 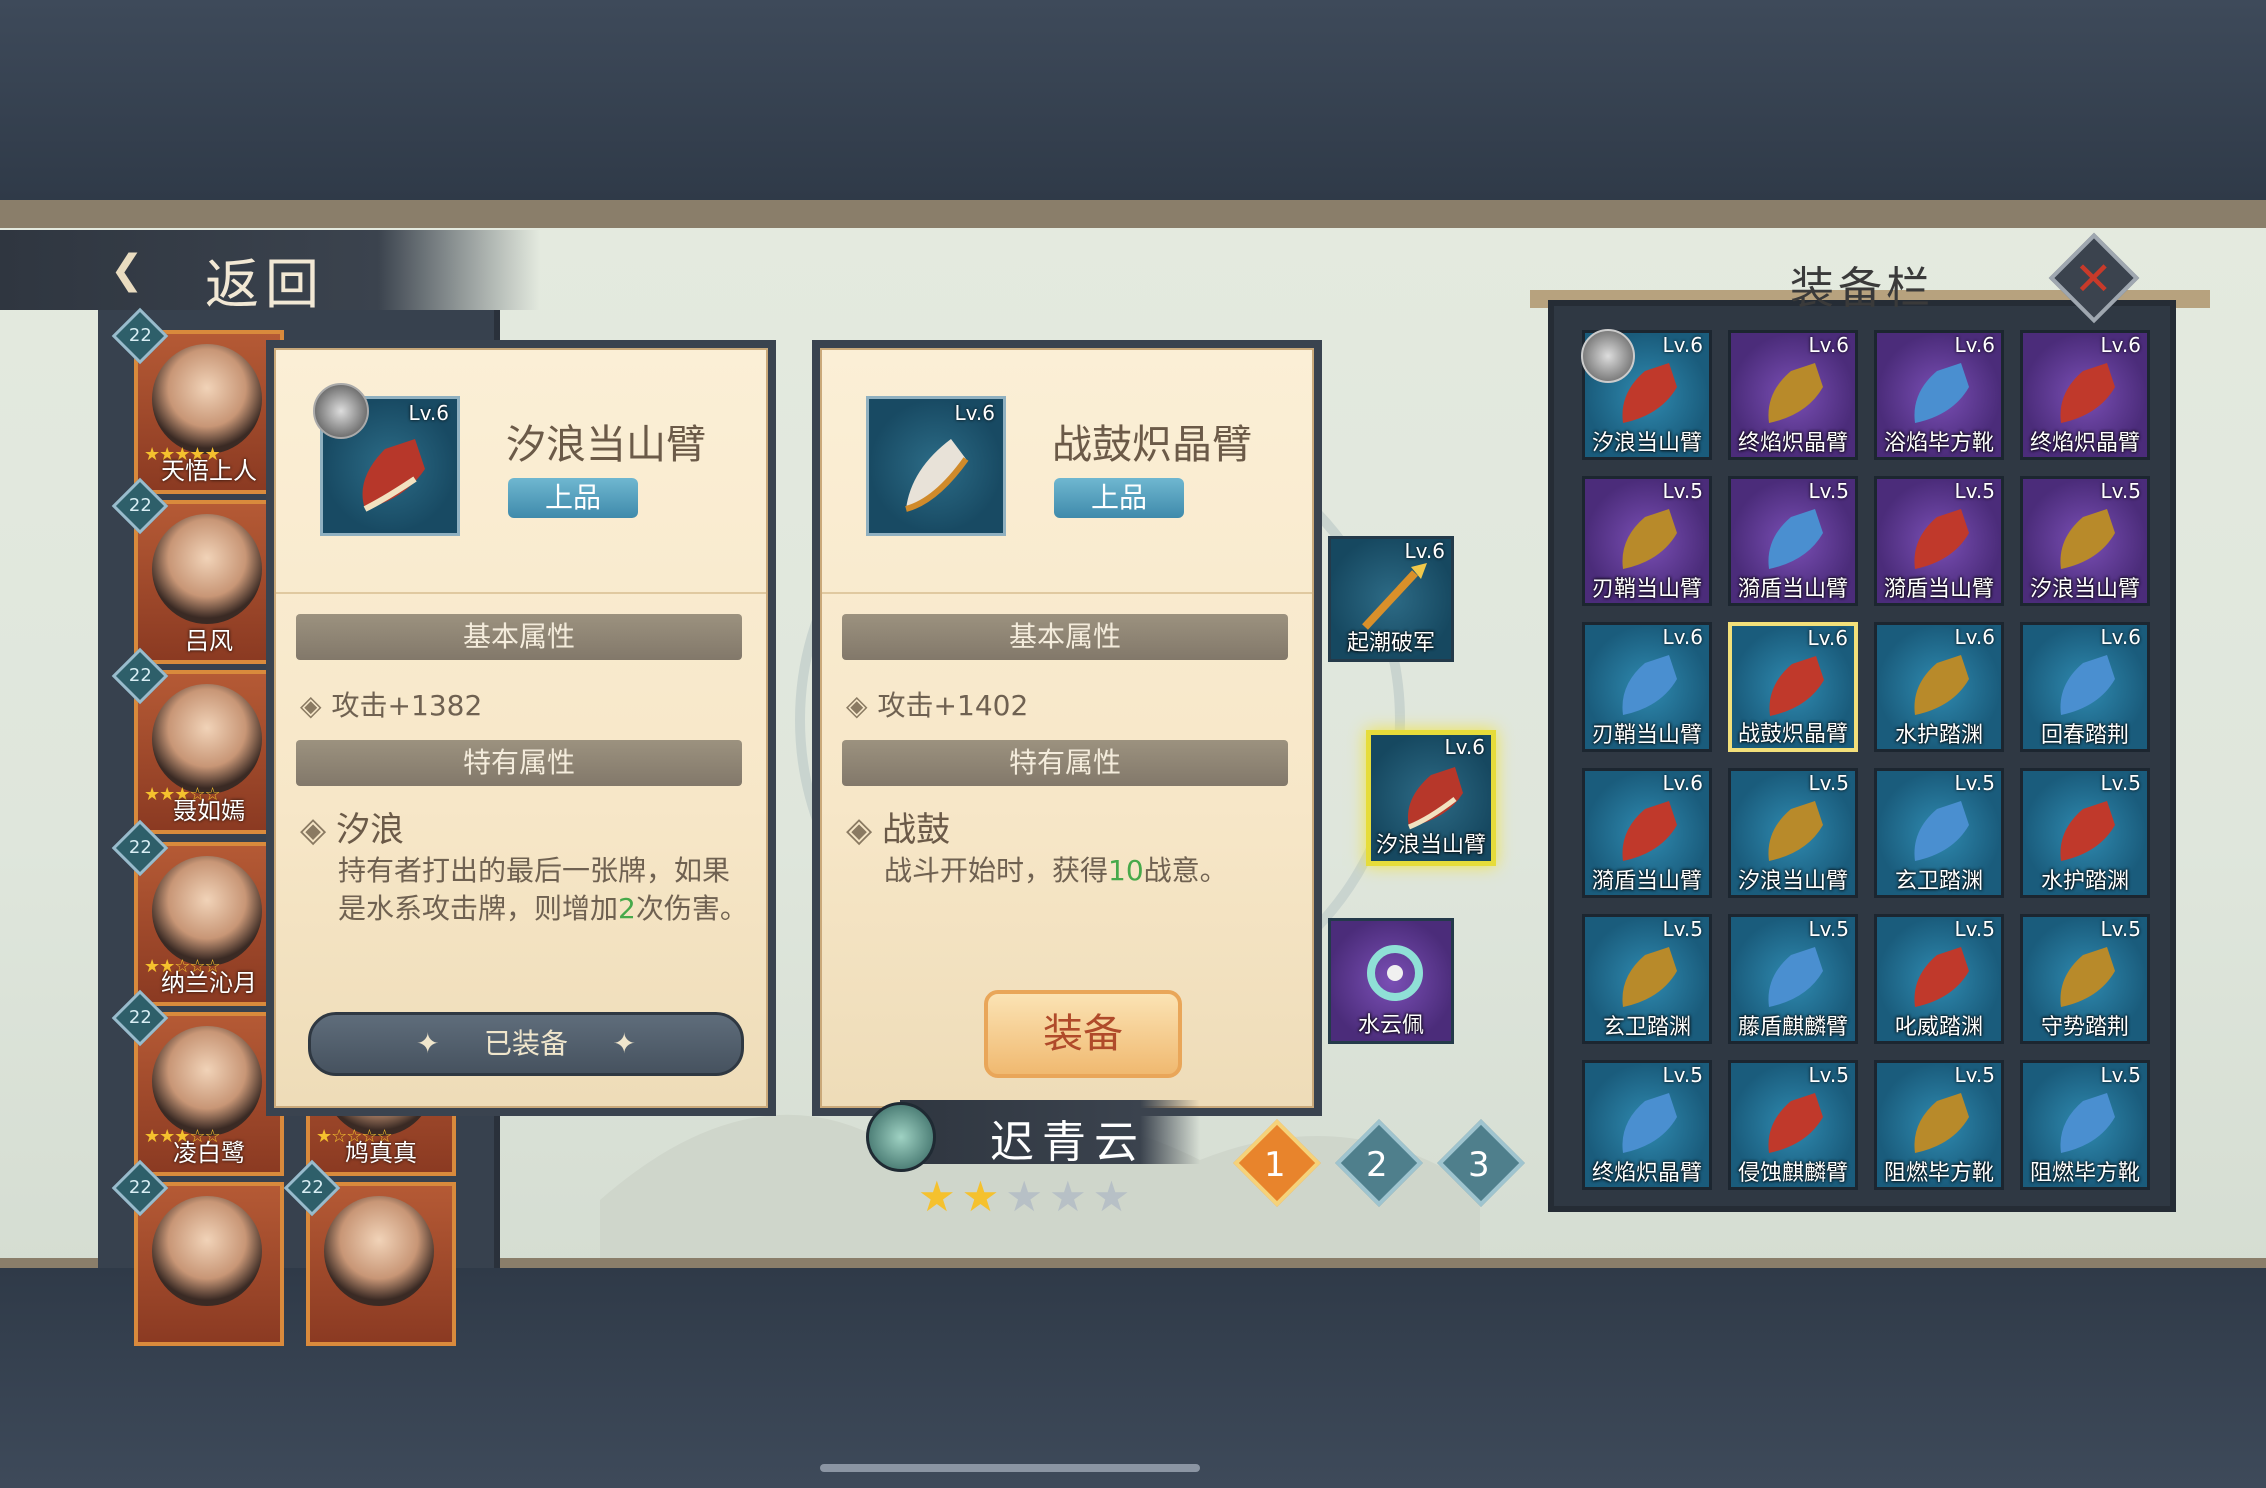 I want to click on hero-card: ★★☆☆☆ 纳兰沁月, so click(x=209, y=924).